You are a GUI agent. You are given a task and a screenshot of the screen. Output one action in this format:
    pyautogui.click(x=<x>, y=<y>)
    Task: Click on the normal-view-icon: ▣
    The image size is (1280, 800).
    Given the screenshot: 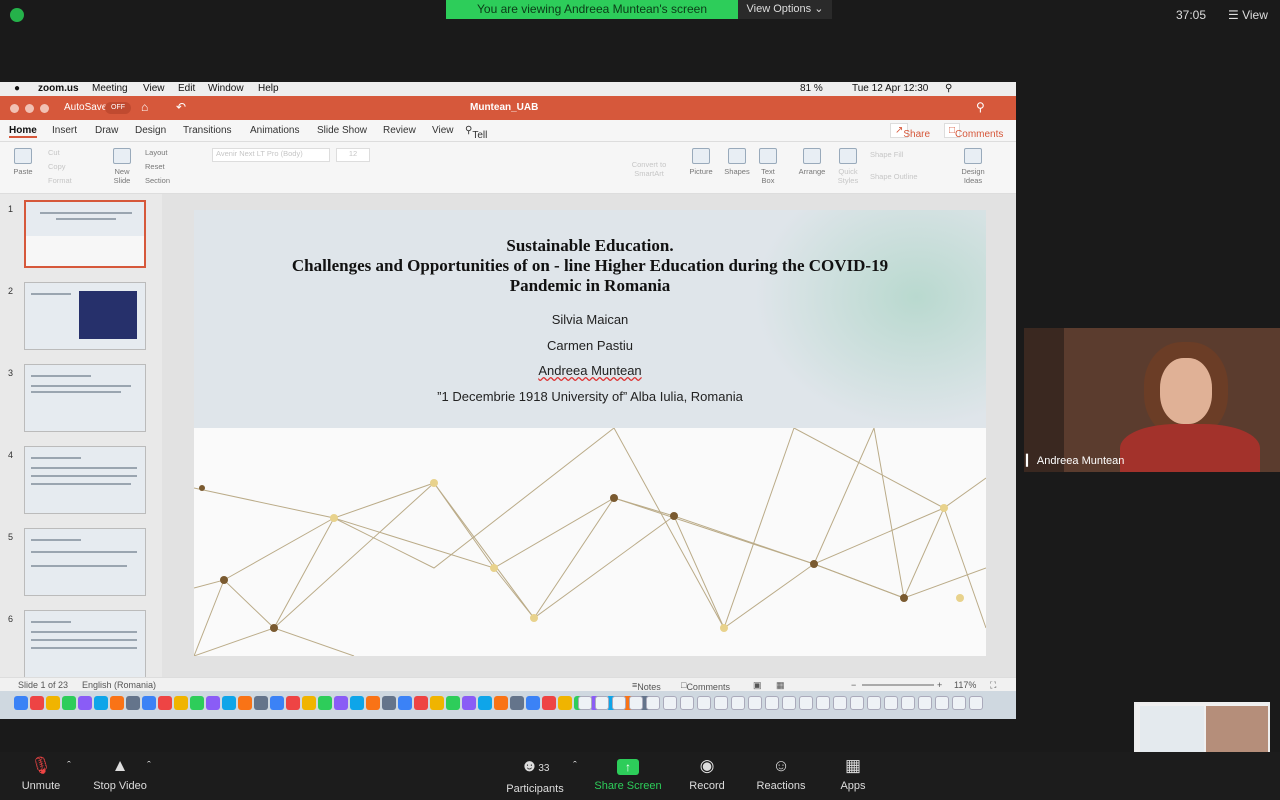 What is the action you would take?
    pyautogui.click(x=757, y=685)
    